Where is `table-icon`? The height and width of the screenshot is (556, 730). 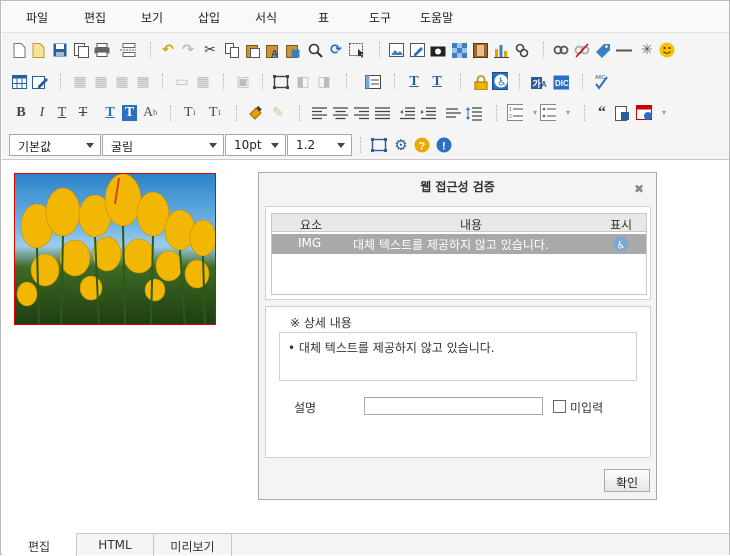 table-icon is located at coordinates (19, 82).